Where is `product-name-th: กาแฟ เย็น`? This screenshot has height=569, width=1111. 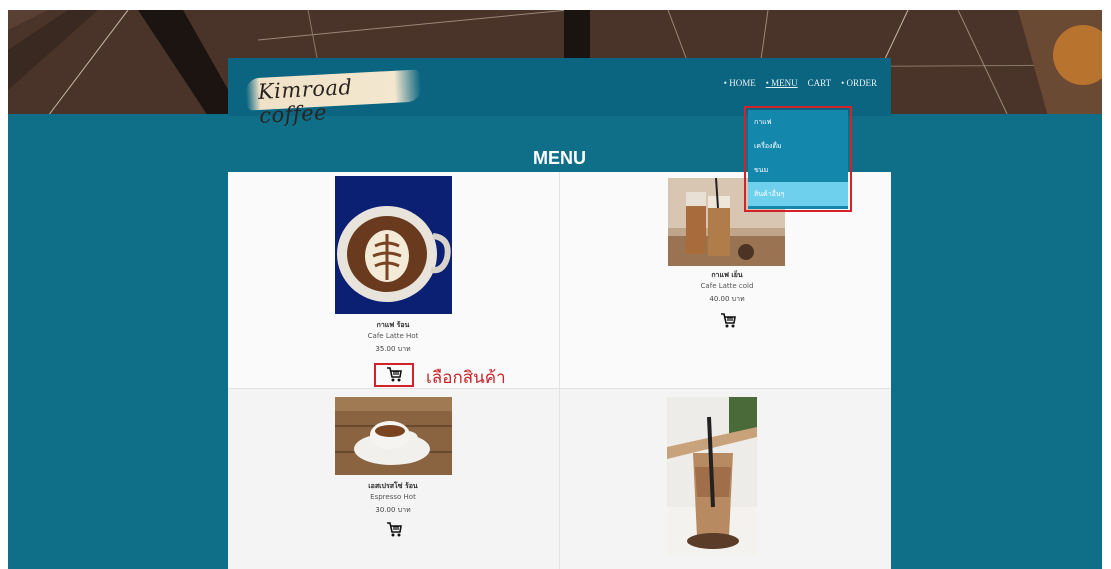
product-name-th: กาแฟ เย็น is located at coordinates (727, 275).